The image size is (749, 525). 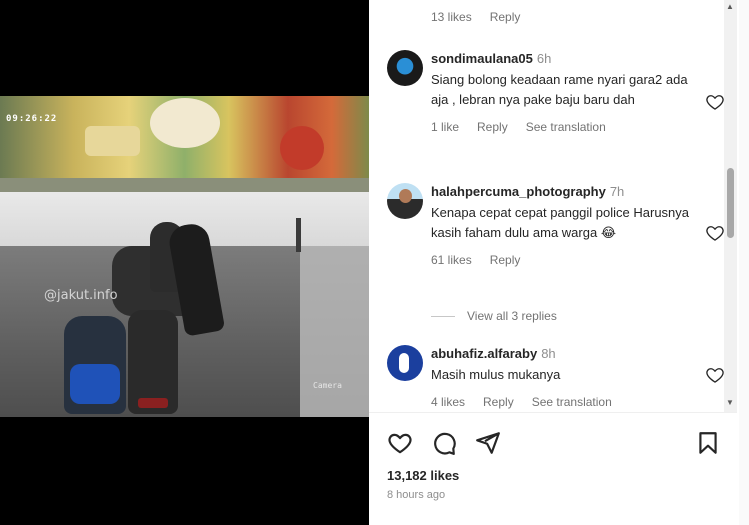 What do you see at coordinates (730, 6) in the screenshot?
I see `scroll-up-arrow-icon: ▲` at bounding box center [730, 6].